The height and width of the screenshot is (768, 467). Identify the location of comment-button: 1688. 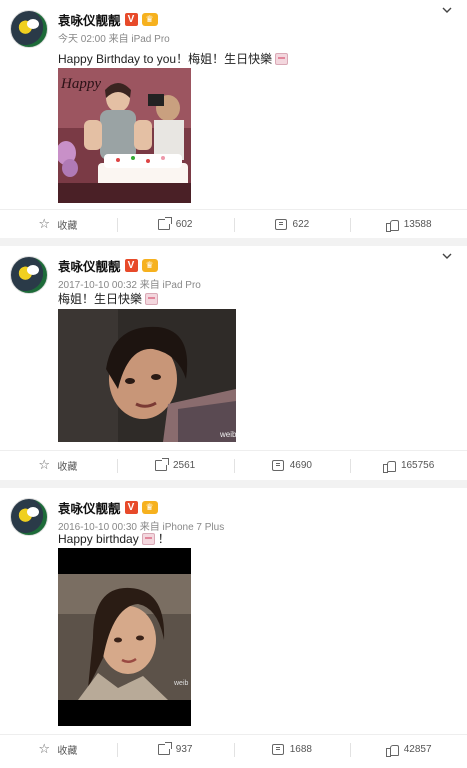
(292, 749).